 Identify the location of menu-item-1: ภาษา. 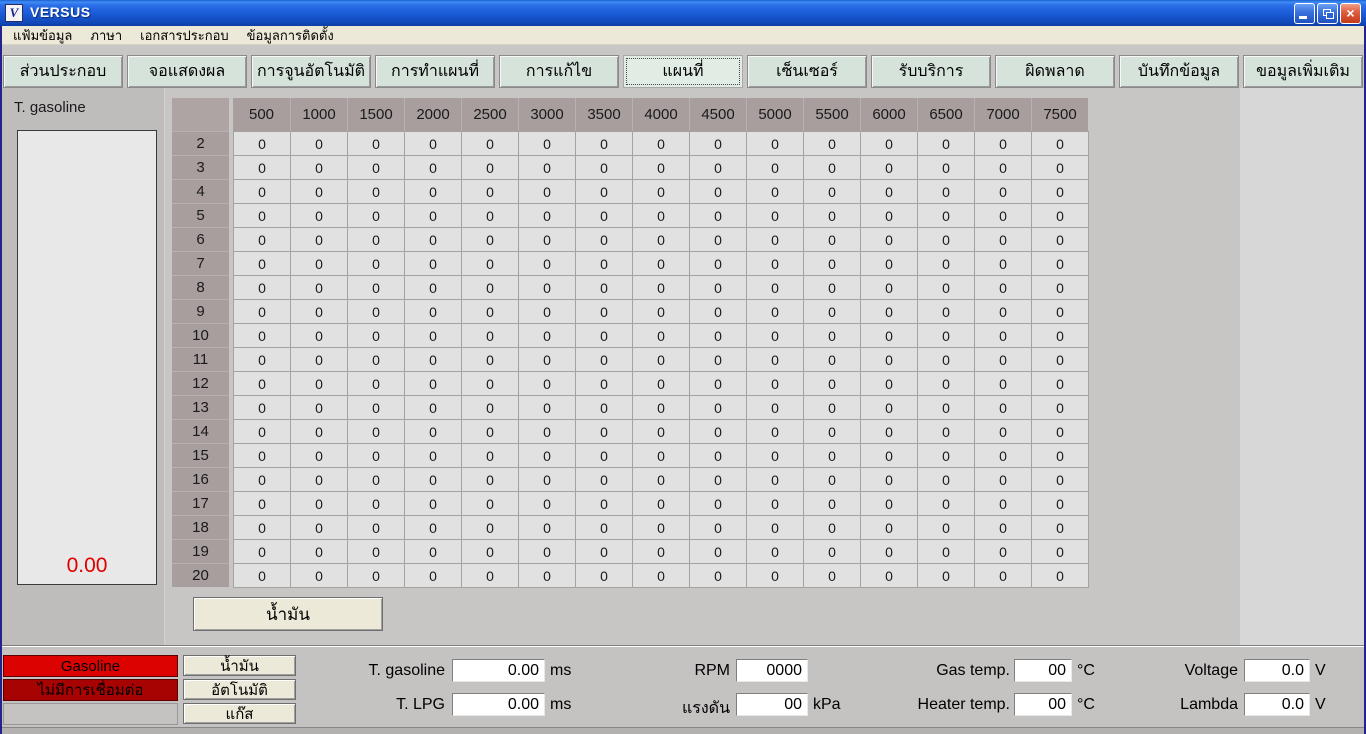
(106, 35).